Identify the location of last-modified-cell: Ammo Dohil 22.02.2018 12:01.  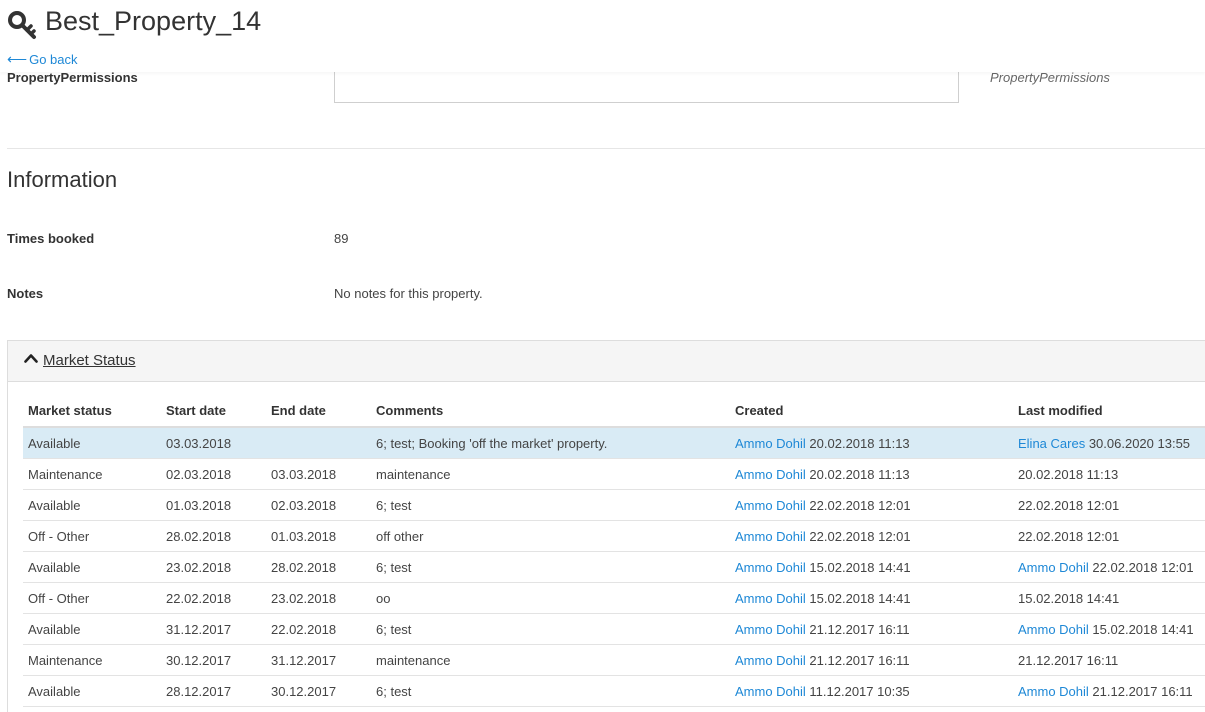
(1109, 567).